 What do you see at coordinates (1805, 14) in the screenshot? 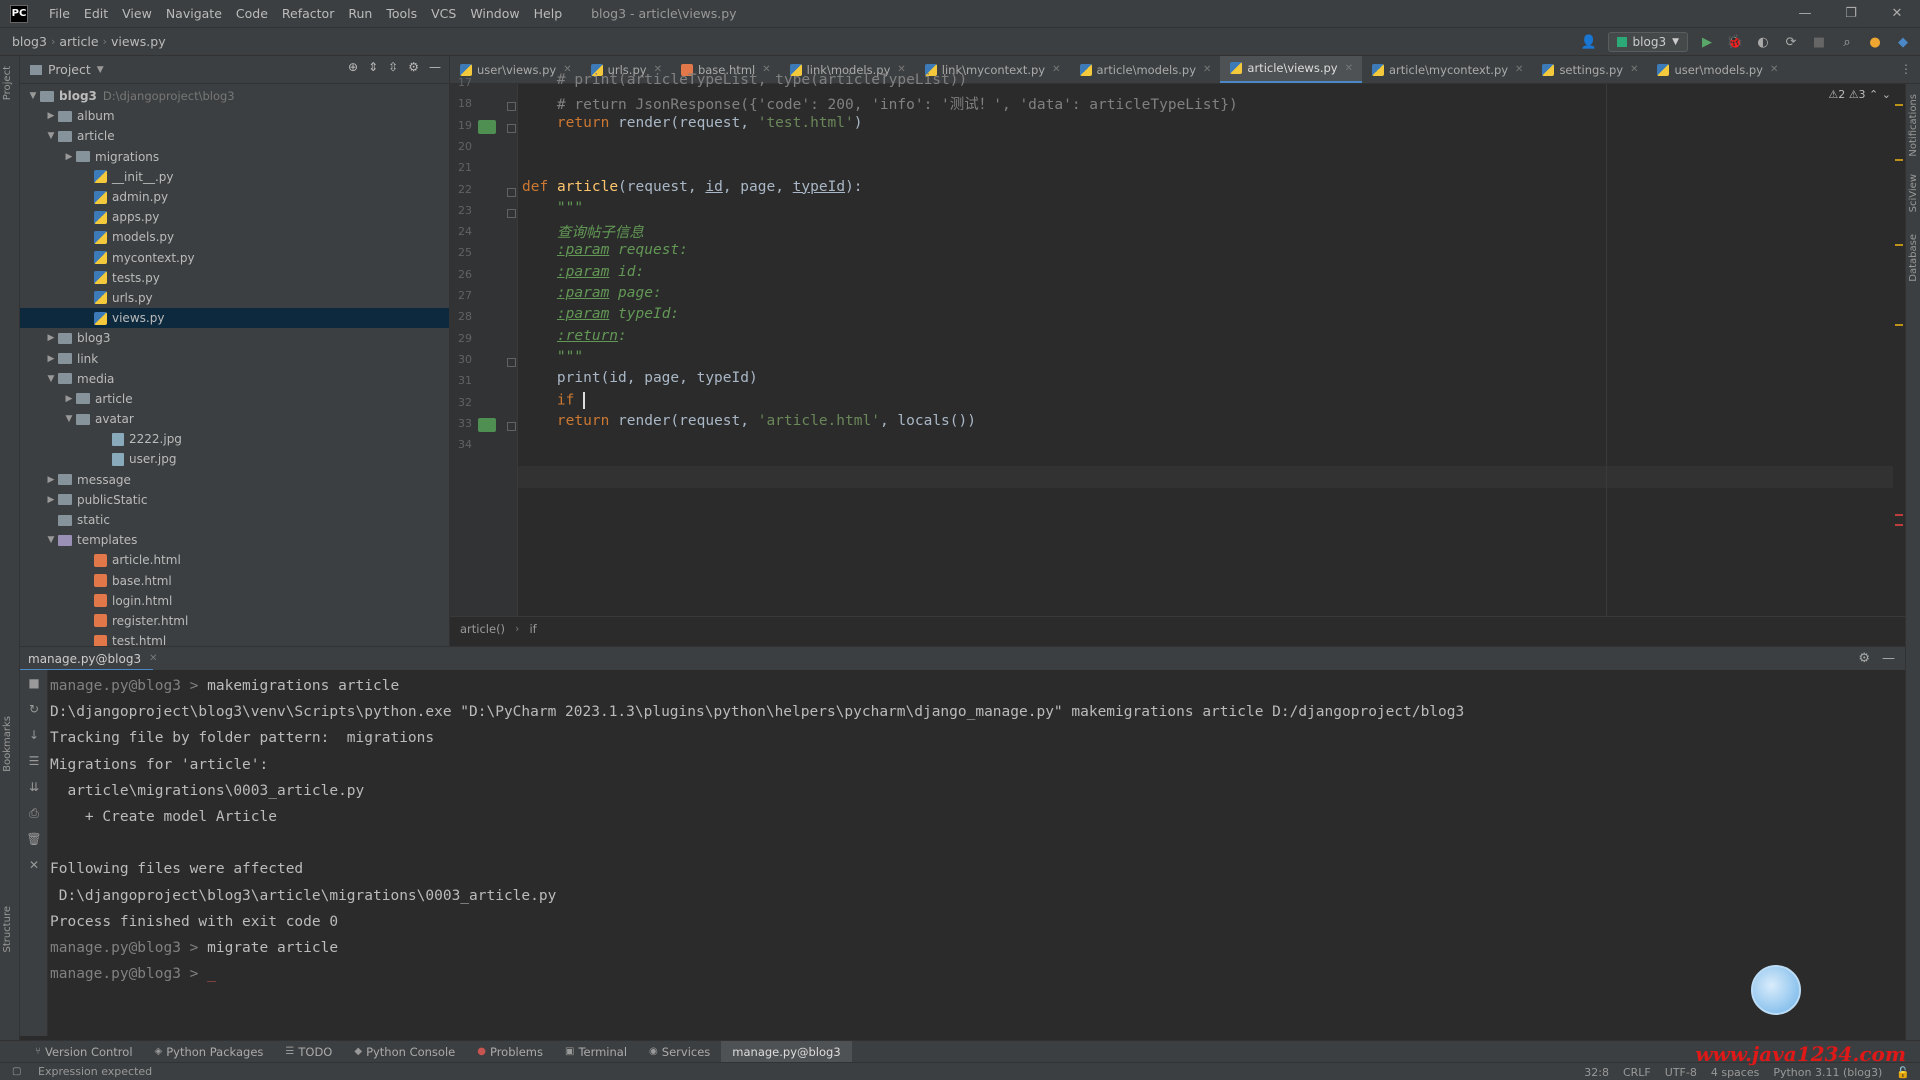
I see `minimize-button: —` at bounding box center [1805, 14].